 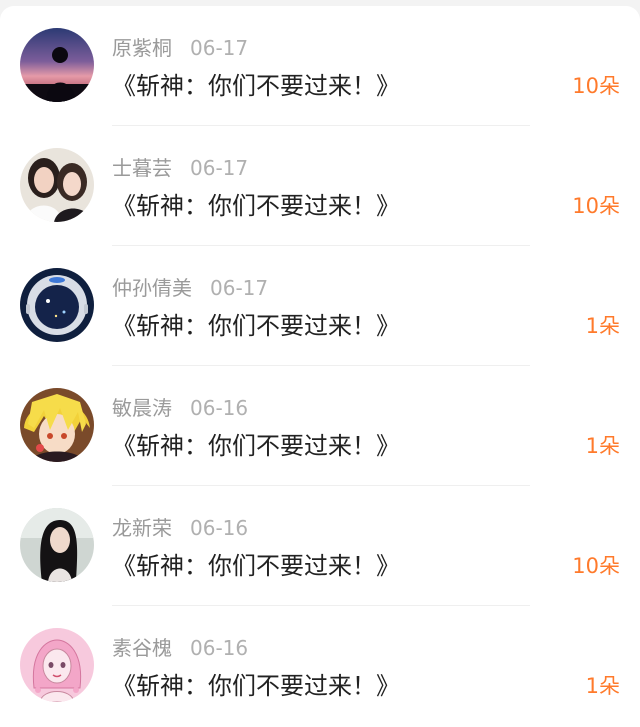 I want to click on comment-header: 敏晨涛 06-16, so click(x=180, y=408).